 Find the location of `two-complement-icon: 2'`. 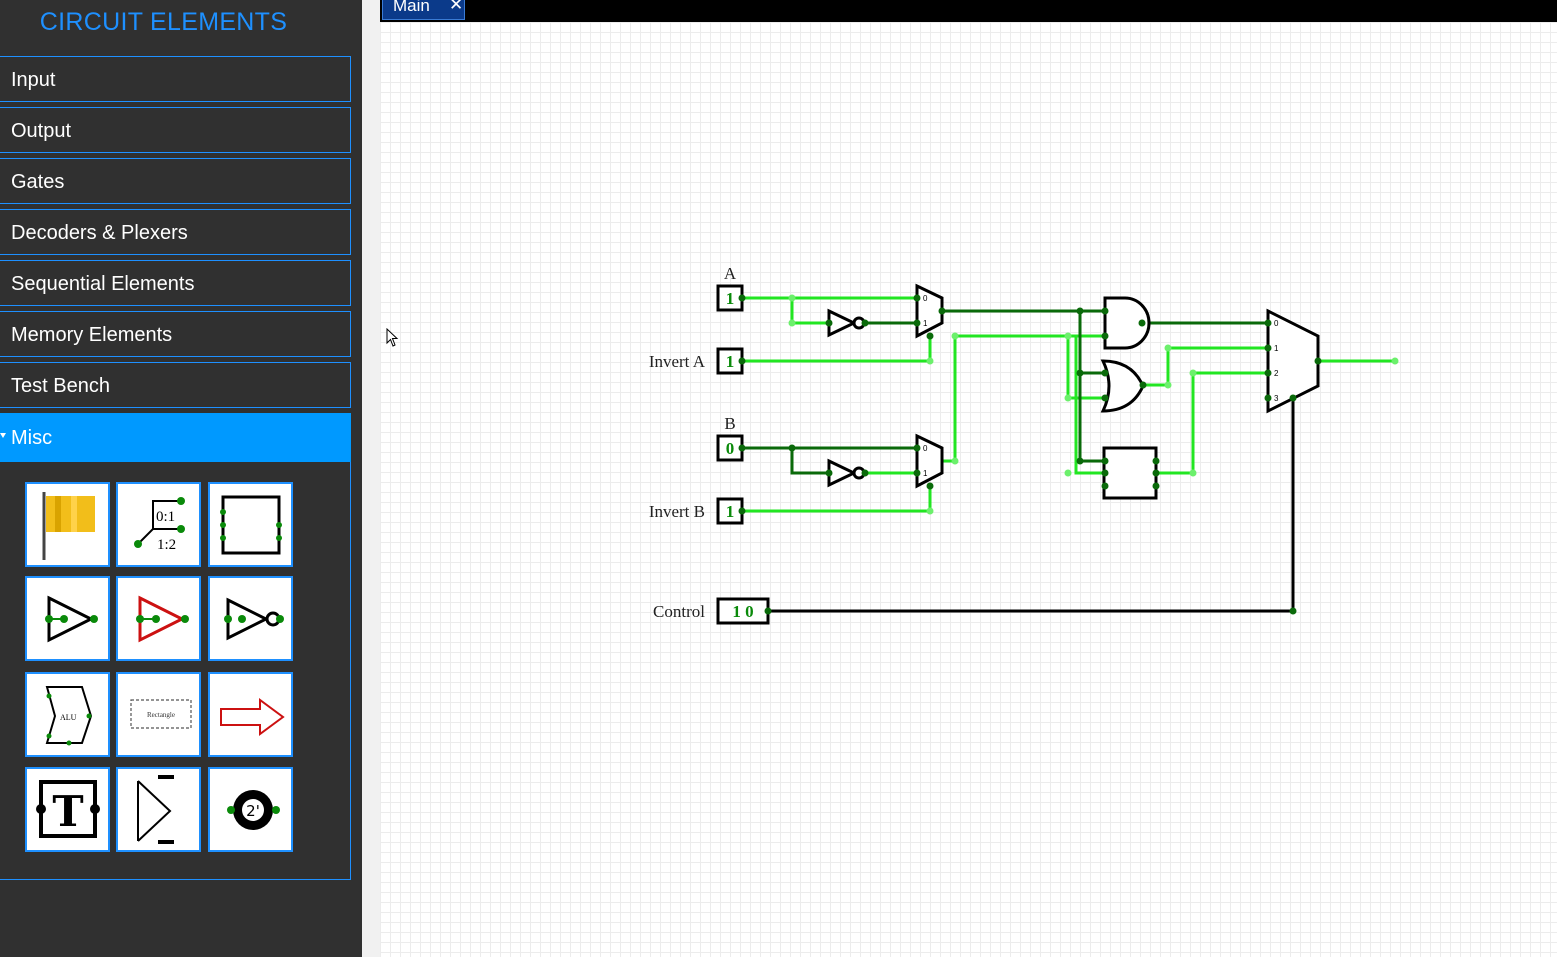

two-complement-icon: 2' is located at coordinates (253, 810).